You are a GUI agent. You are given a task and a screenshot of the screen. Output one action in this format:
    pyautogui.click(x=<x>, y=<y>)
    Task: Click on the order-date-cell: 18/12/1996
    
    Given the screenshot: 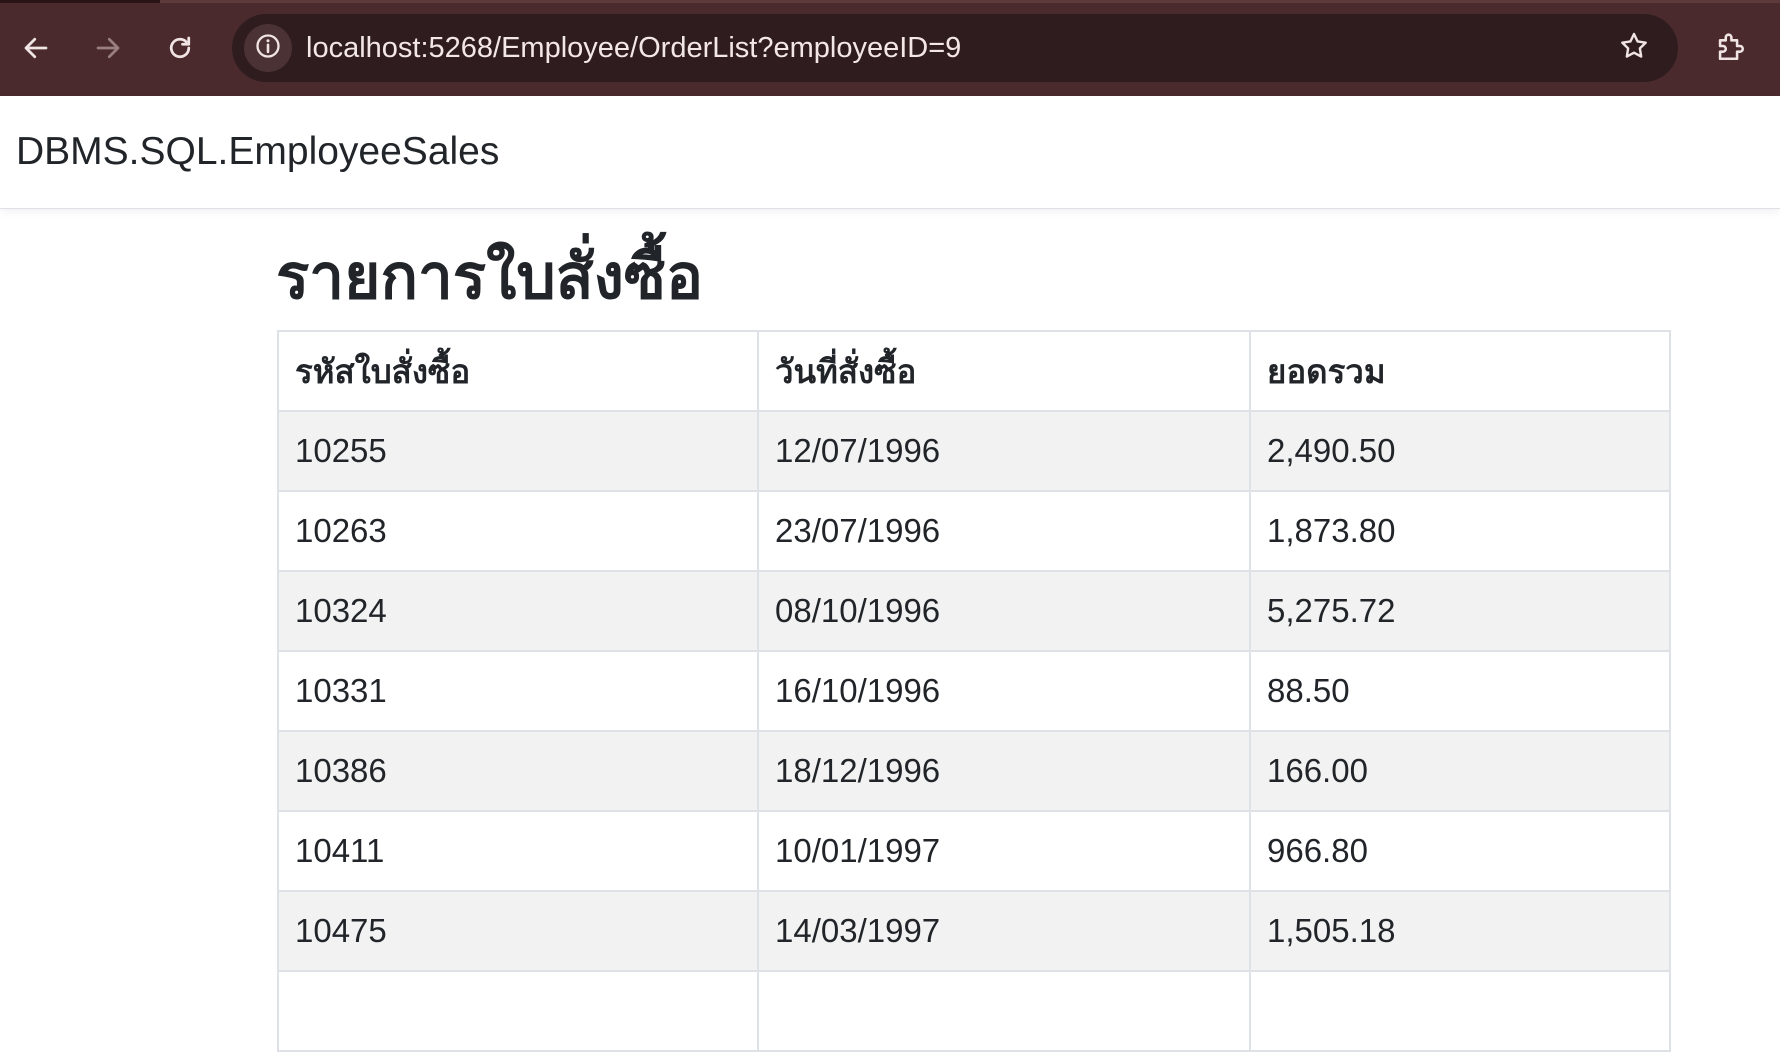 What is the action you would take?
    pyautogui.click(x=1004, y=771)
    